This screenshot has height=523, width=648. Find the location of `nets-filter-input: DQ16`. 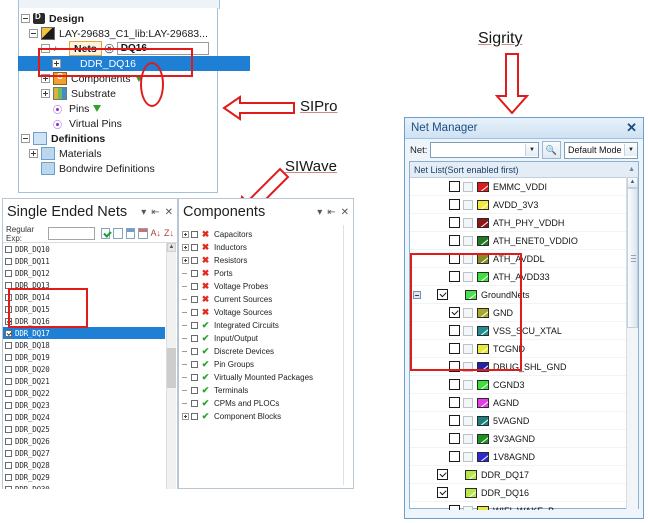

nets-filter-input: DQ16 is located at coordinates (162, 48).